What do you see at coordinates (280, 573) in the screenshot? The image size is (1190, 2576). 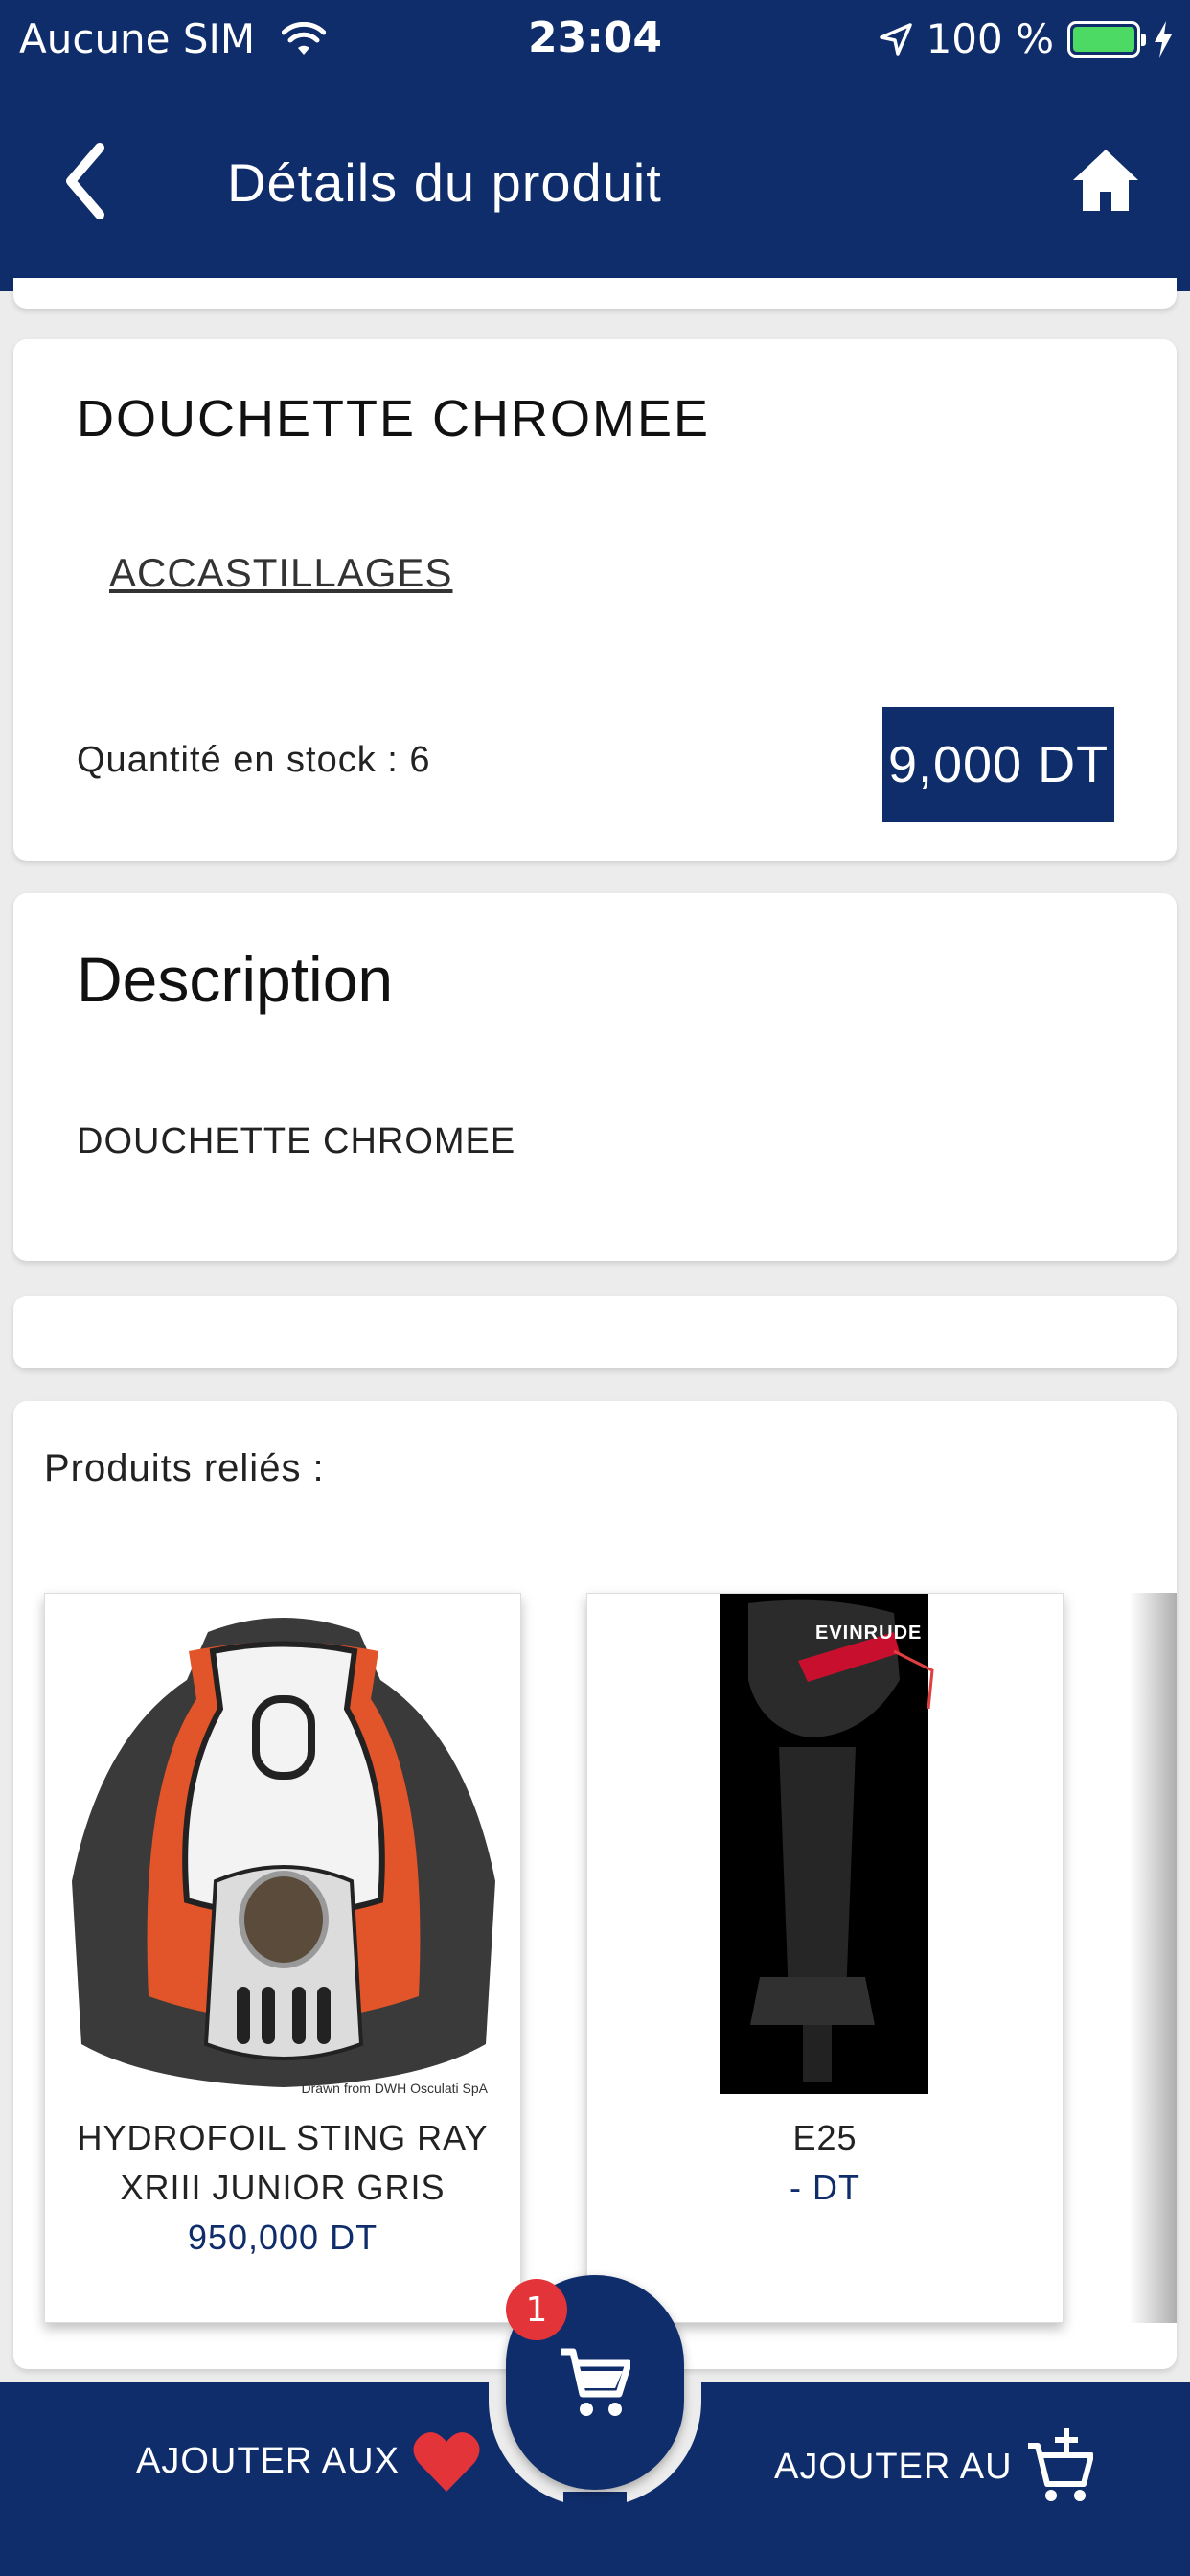 I see `category-link: ACCASTILLAGES` at bounding box center [280, 573].